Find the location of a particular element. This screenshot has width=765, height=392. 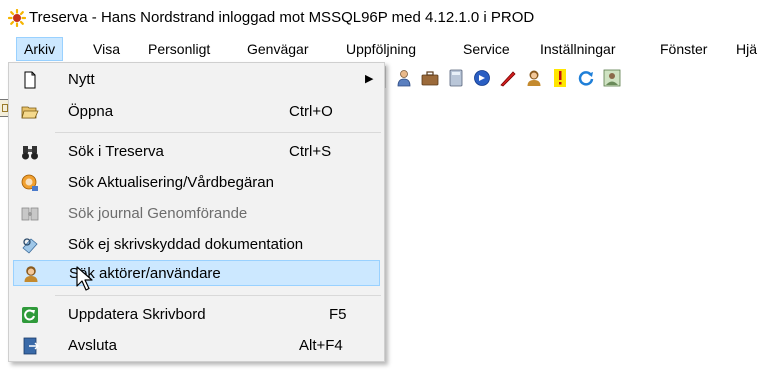

menu-item-sok-journal: Sök journal Genomförande is located at coordinates (196, 214).